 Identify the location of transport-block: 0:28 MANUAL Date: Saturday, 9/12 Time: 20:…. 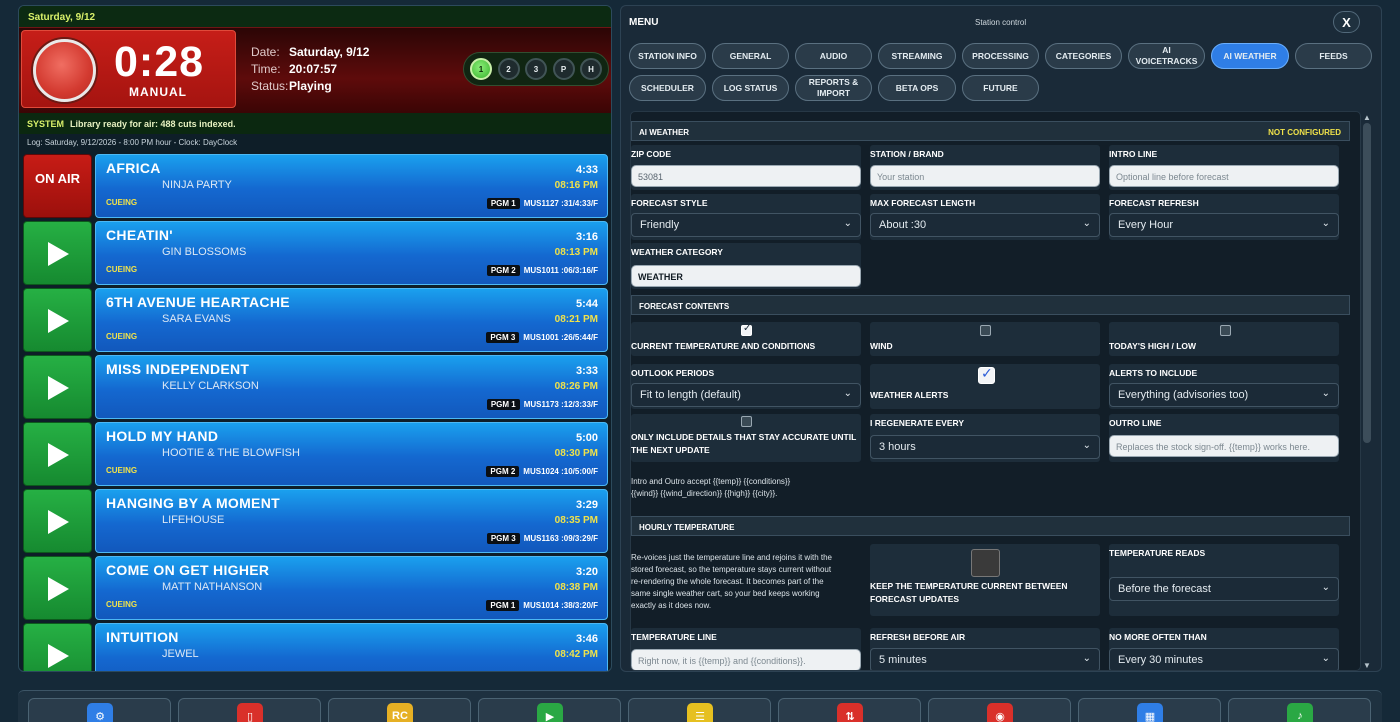
(315, 70).